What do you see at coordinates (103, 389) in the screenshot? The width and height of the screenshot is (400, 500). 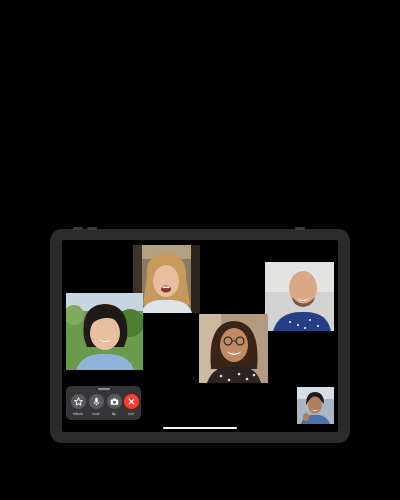 I see `drag-handle` at bounding box center [103, 389].